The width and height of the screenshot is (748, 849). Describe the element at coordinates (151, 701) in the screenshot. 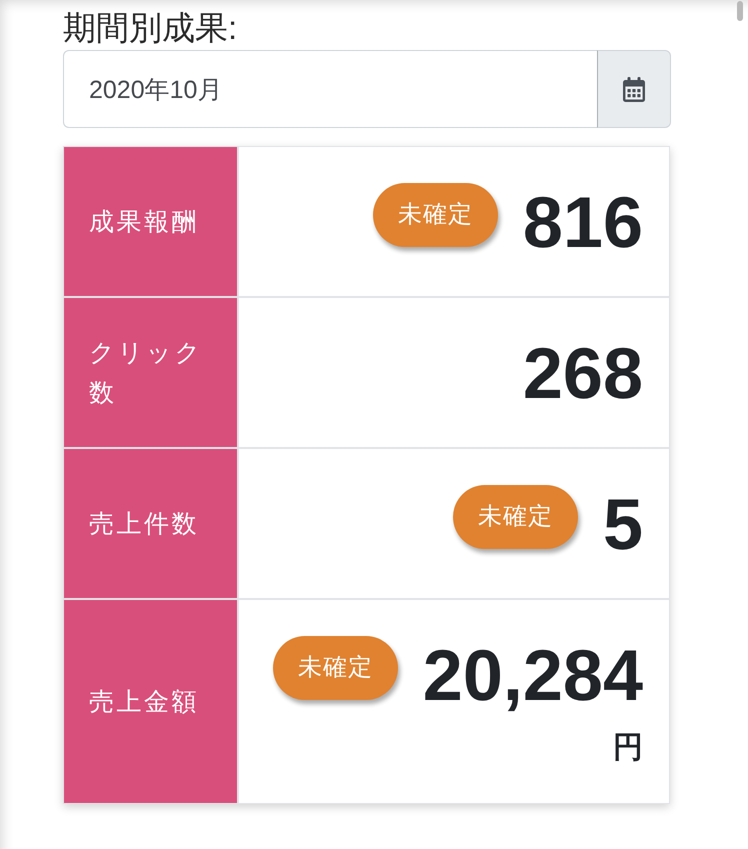

I see `metric-label: 売上金額` at that location.